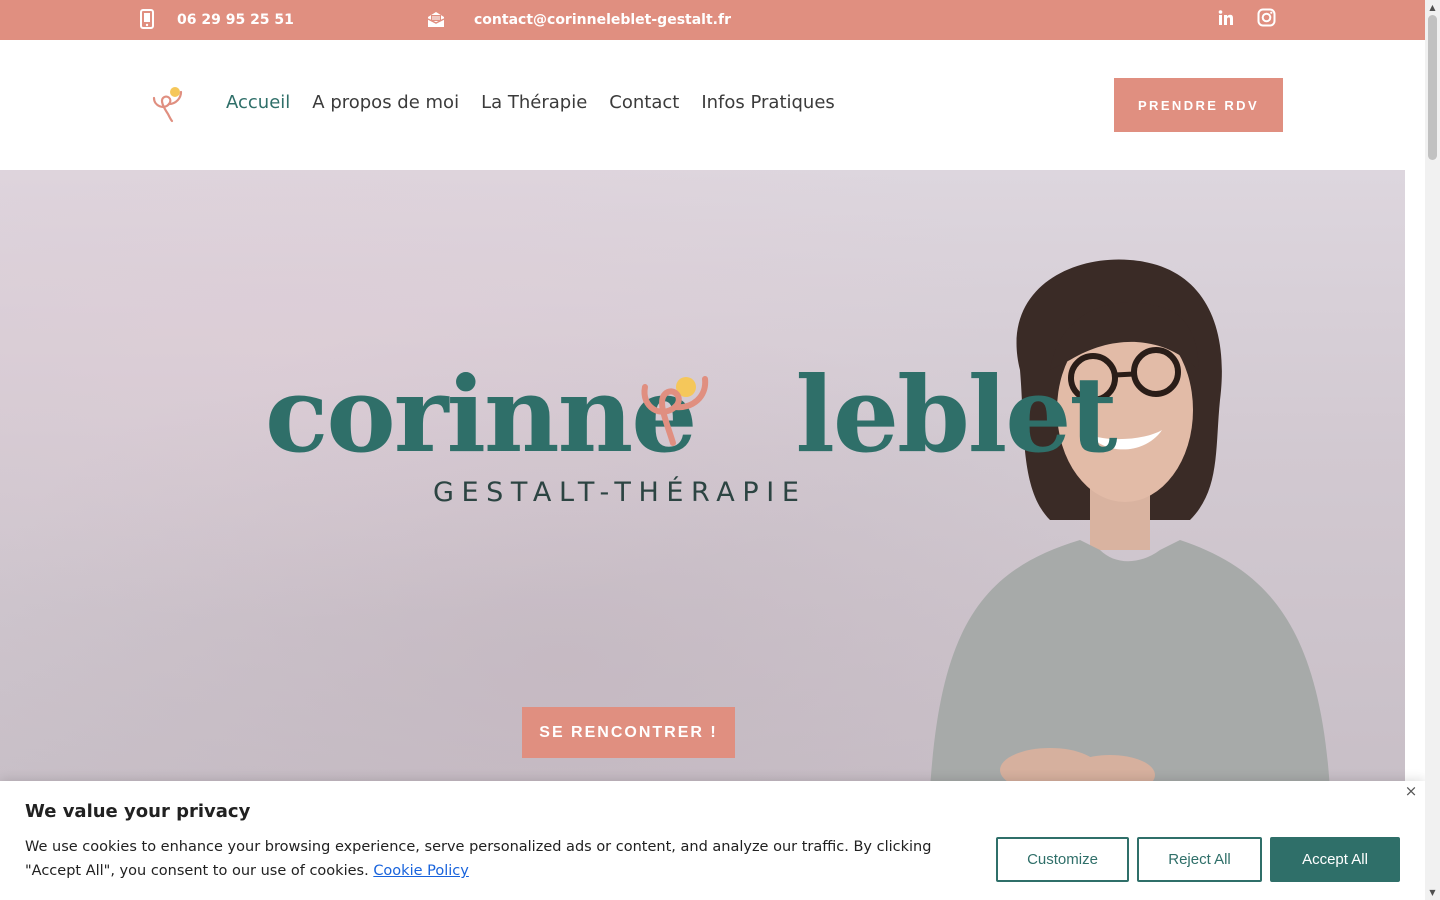 The image size is (1440, 900). Describe the element at coordinates (677, 413) in the screenshot. I see `brand-mark-icon` at that location.